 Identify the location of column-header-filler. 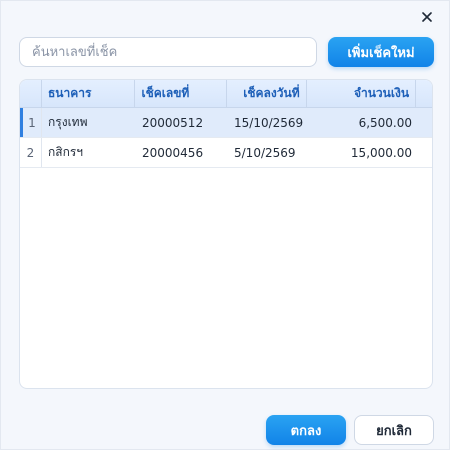
(424, 93).